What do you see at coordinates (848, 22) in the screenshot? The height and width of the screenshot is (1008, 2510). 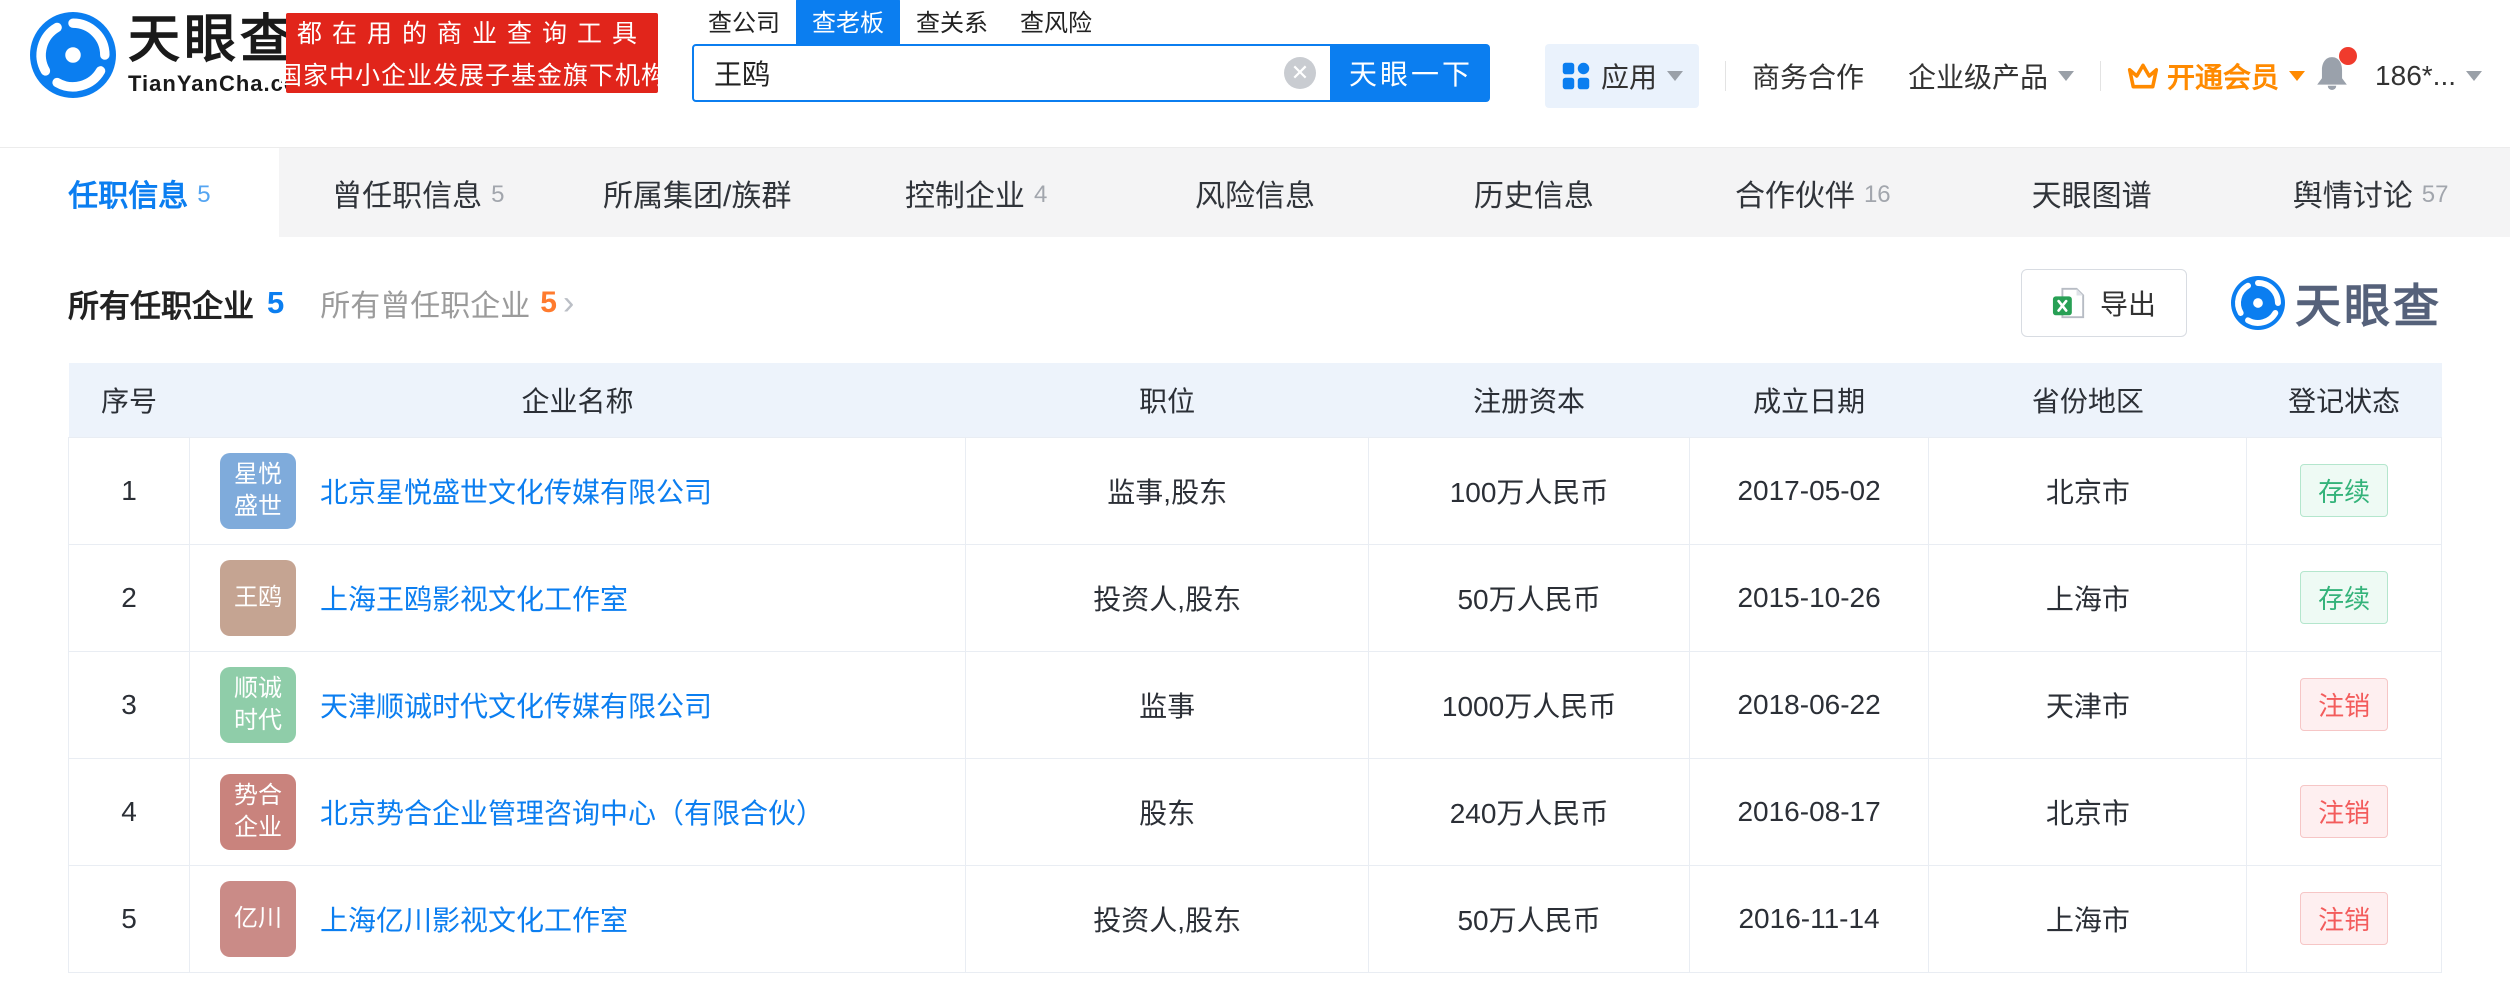 I see `search-scope-tab: 查老板` at bounding box center [848, 22].